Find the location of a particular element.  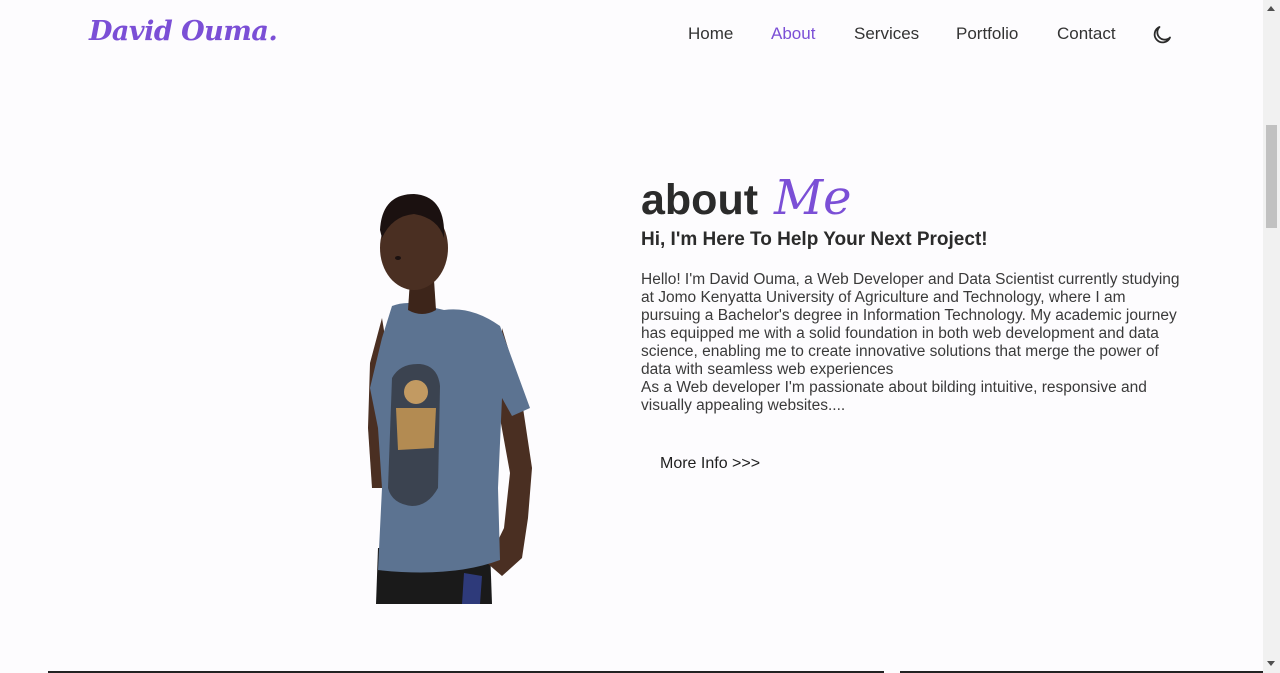

nav-portfolio: Portfolio is located at coordinates (987, 34).